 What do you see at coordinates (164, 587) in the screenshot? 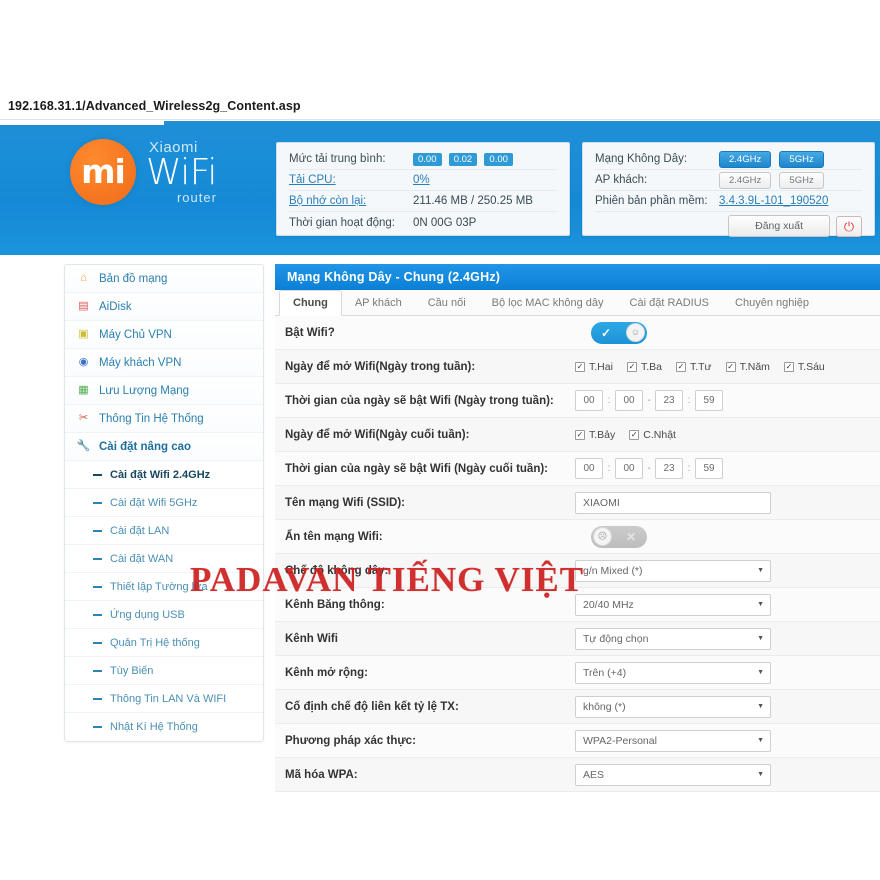
I see `sidebar-subitem-firewall: Thiết lập Tường lửa` at bounding box center [164, 587].